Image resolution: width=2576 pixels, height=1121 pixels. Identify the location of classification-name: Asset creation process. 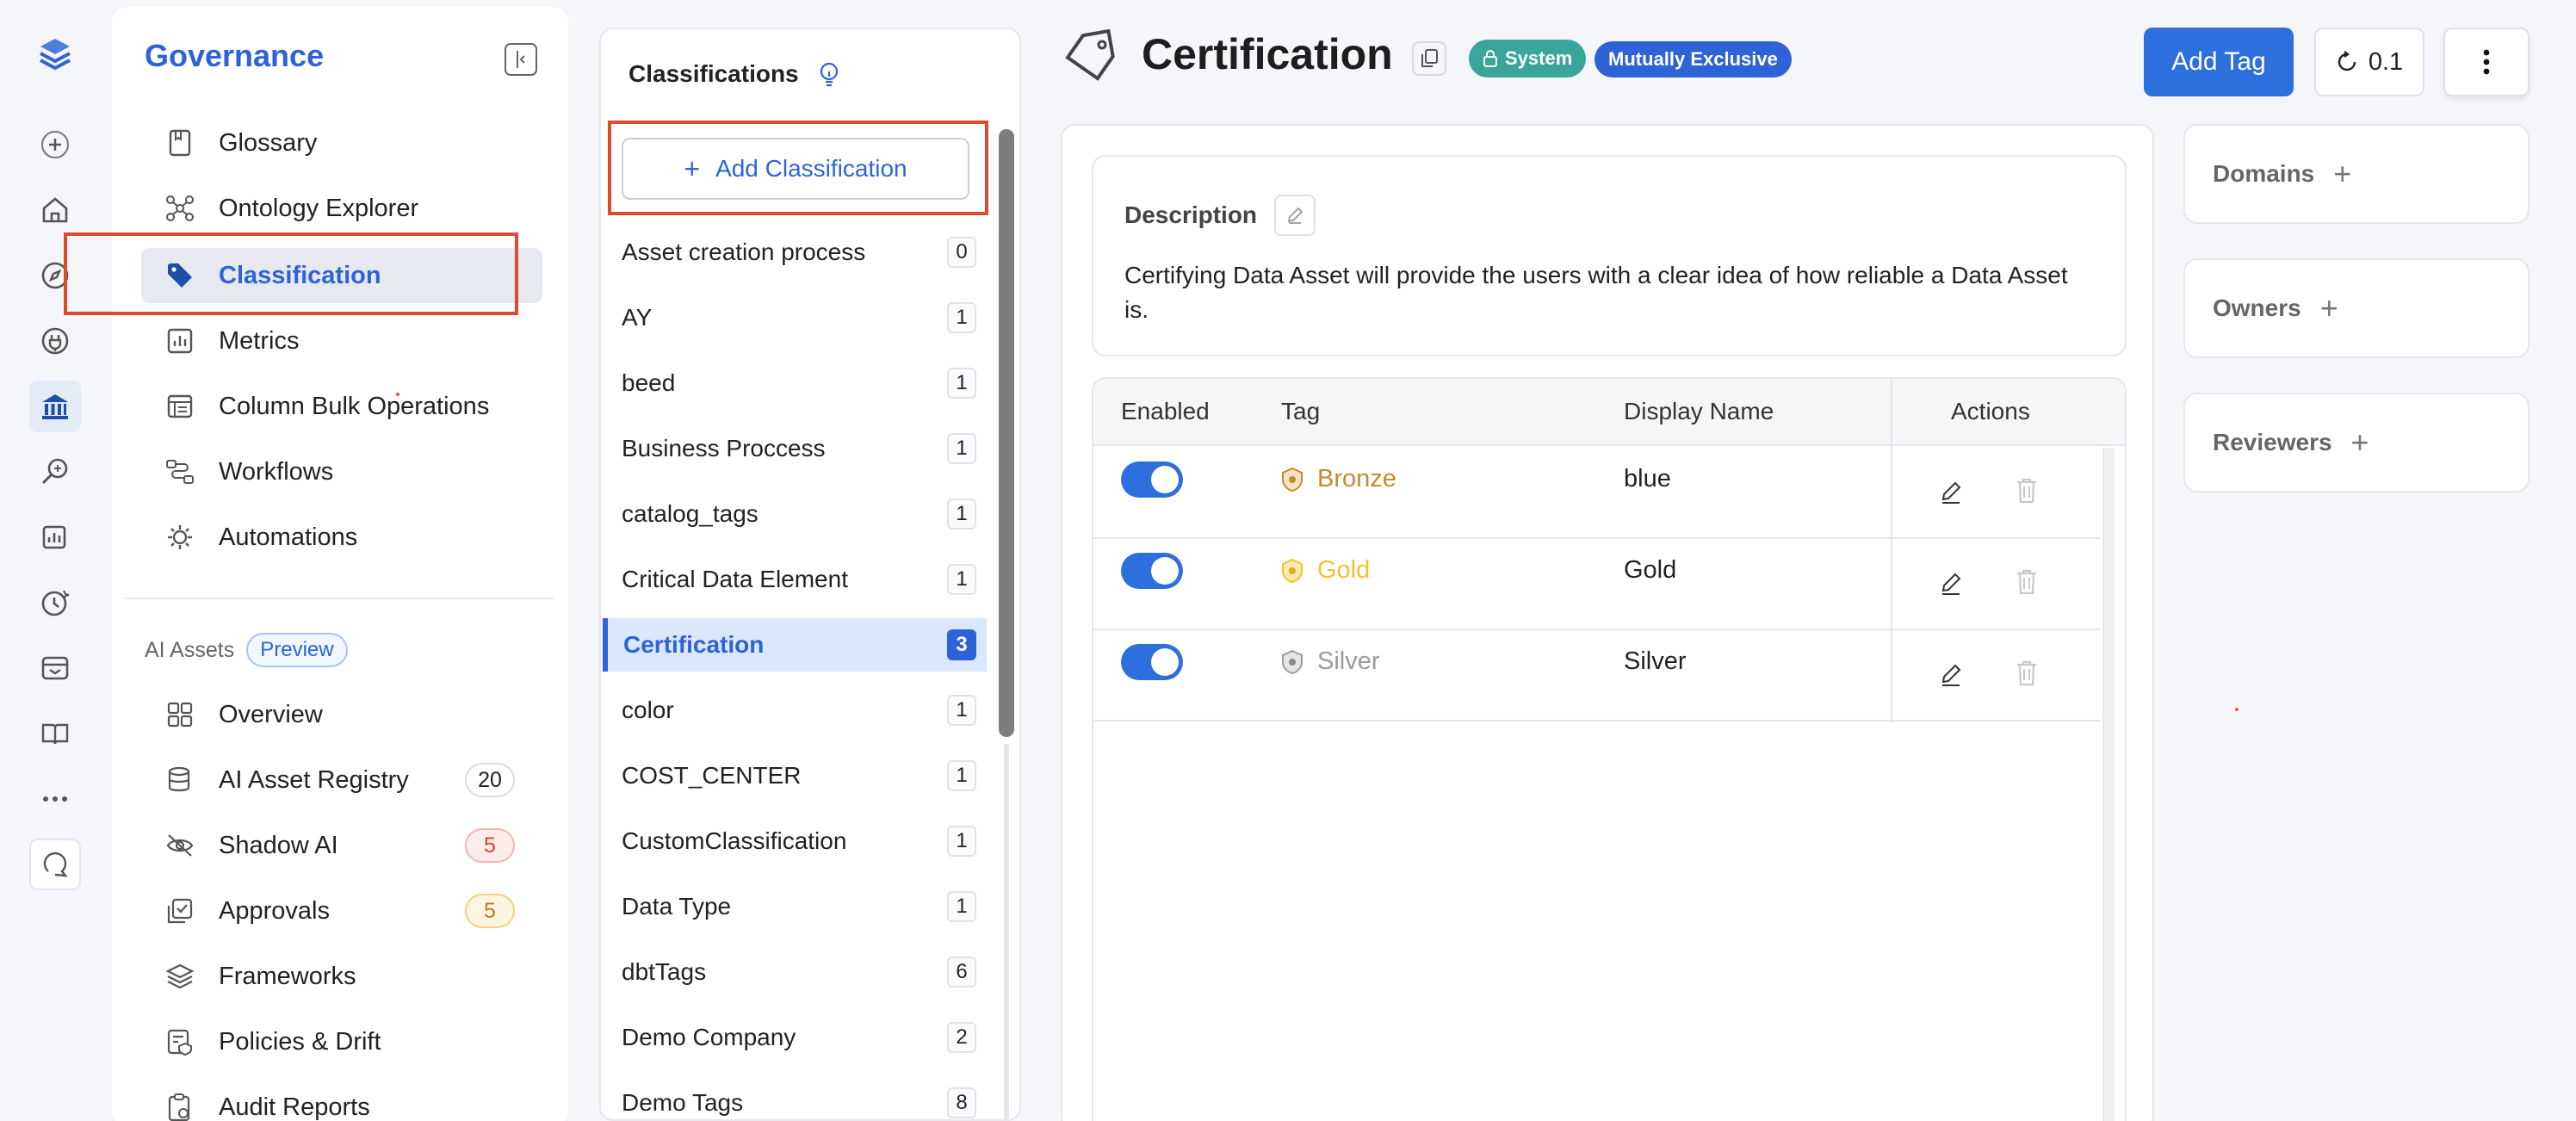
(744, 251).